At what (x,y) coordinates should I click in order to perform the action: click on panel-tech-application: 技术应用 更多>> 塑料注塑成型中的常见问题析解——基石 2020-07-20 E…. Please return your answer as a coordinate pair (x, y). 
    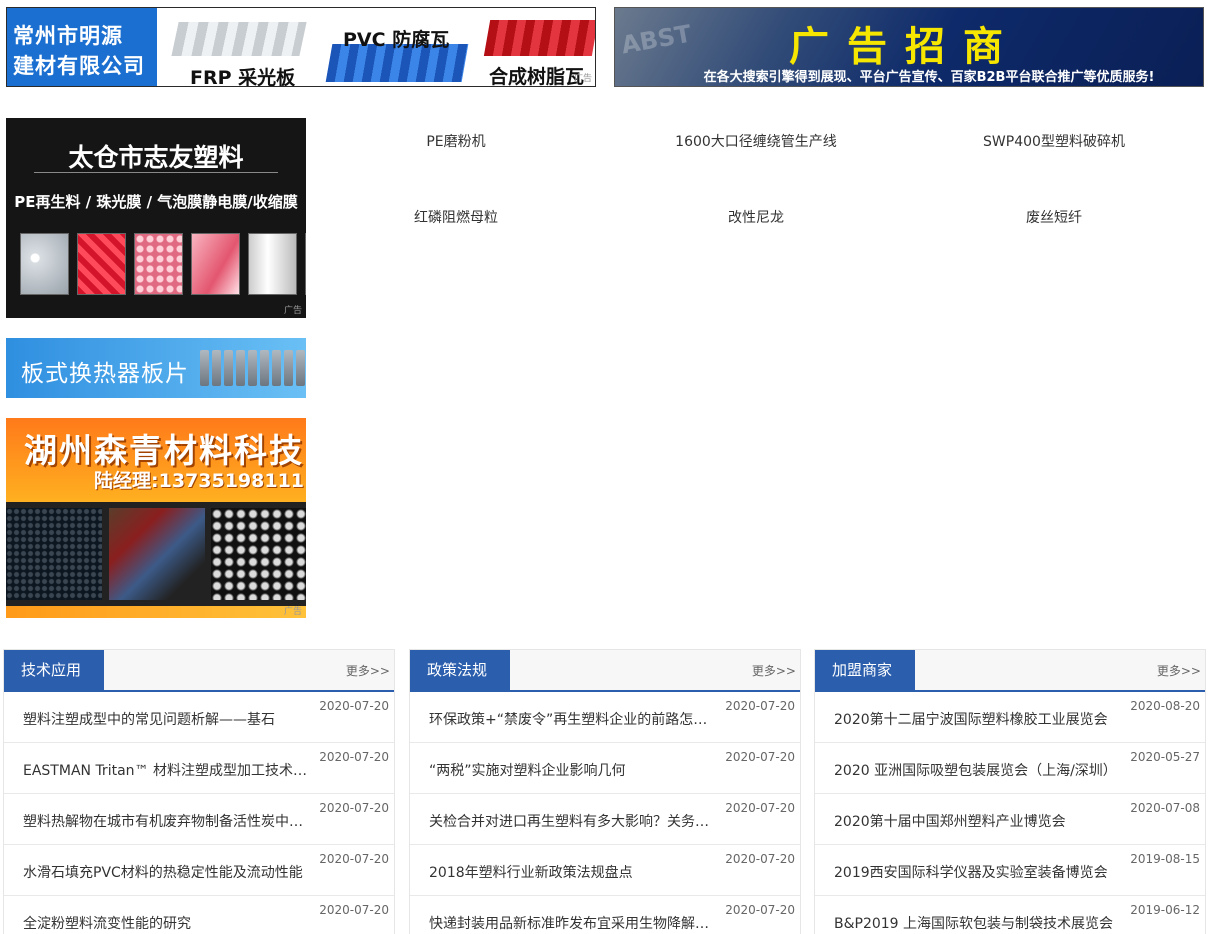
    Looking at the image, I should click on (199, 791).